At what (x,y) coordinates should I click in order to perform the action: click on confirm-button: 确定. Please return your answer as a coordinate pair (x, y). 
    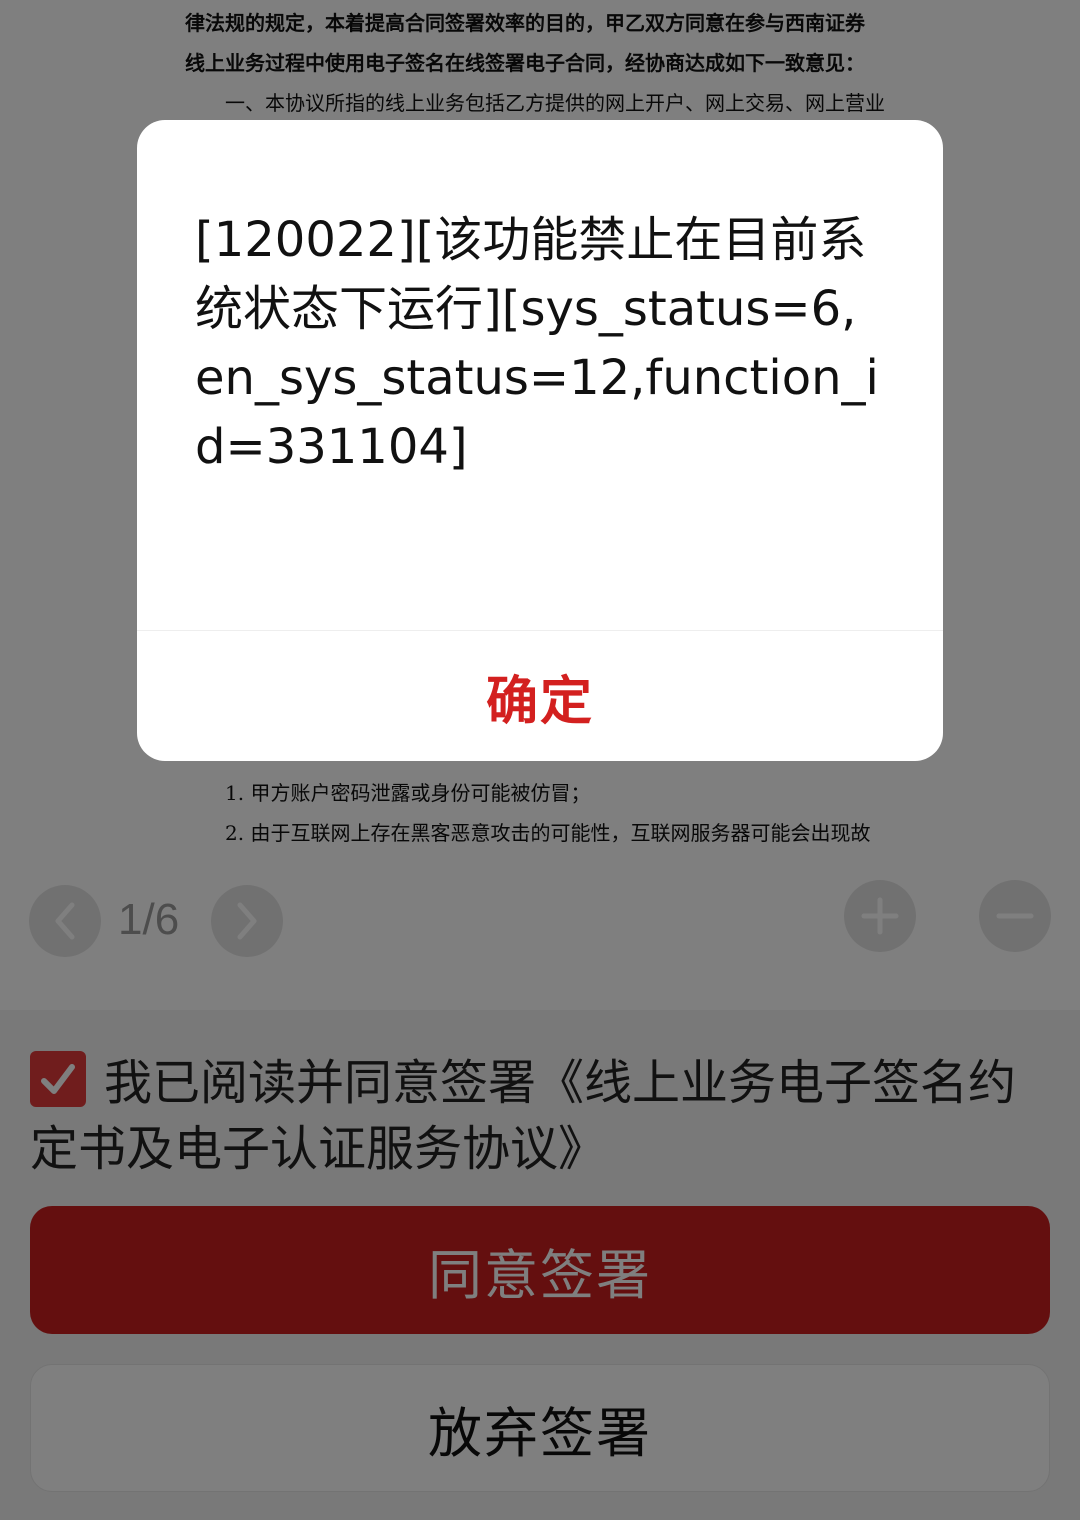
    Looking at the image, I should click on (540, 696).